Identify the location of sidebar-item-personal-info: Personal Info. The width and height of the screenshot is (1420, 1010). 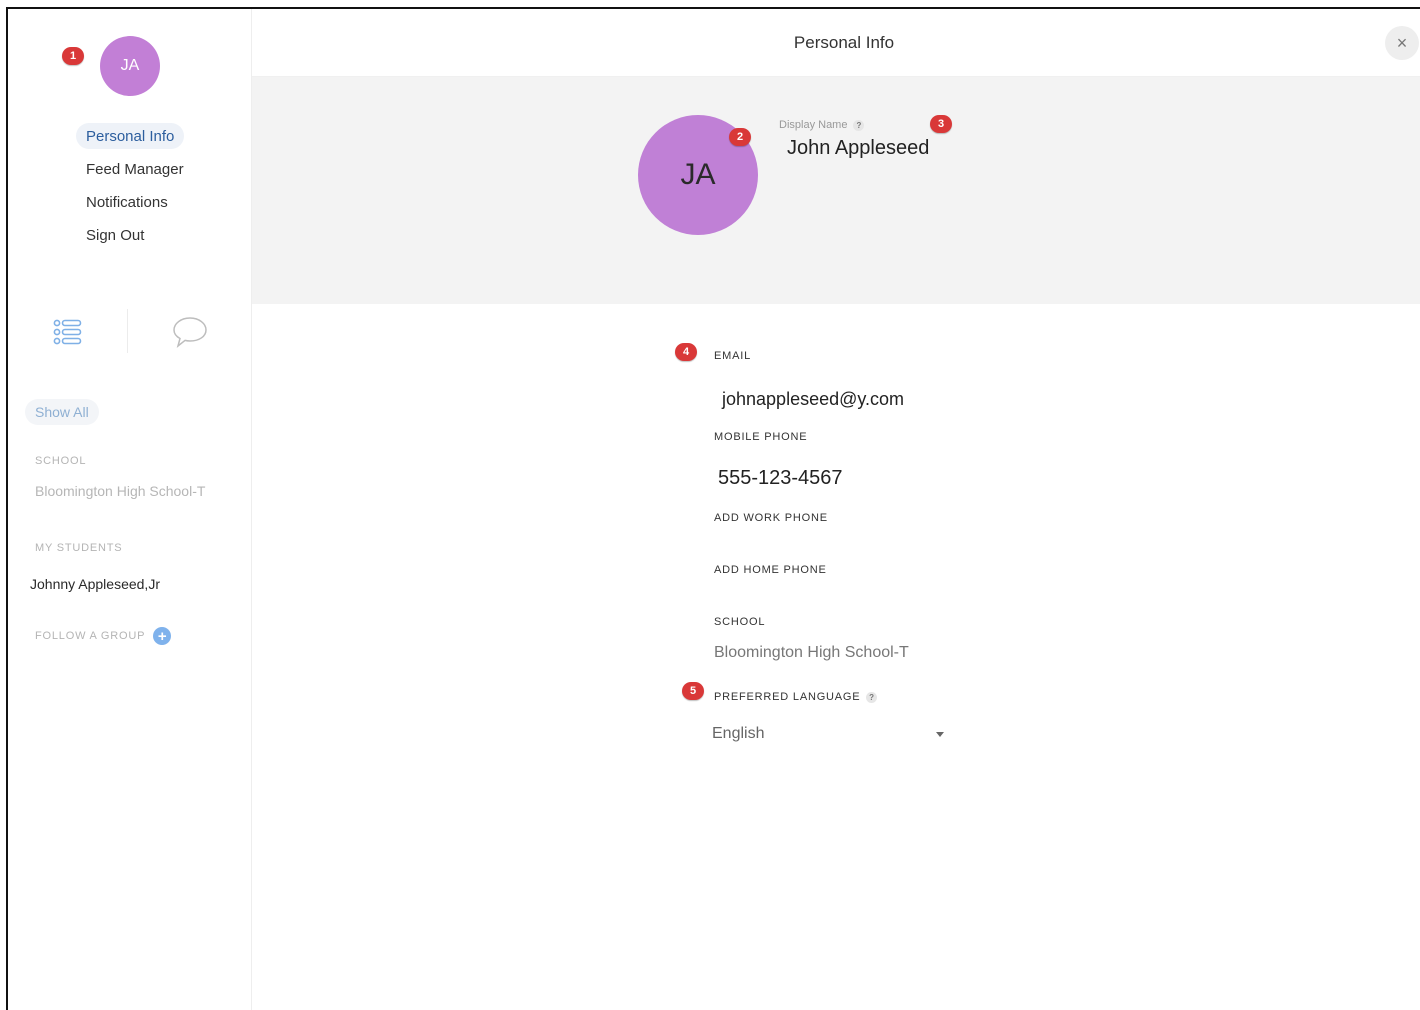
(130, 136).